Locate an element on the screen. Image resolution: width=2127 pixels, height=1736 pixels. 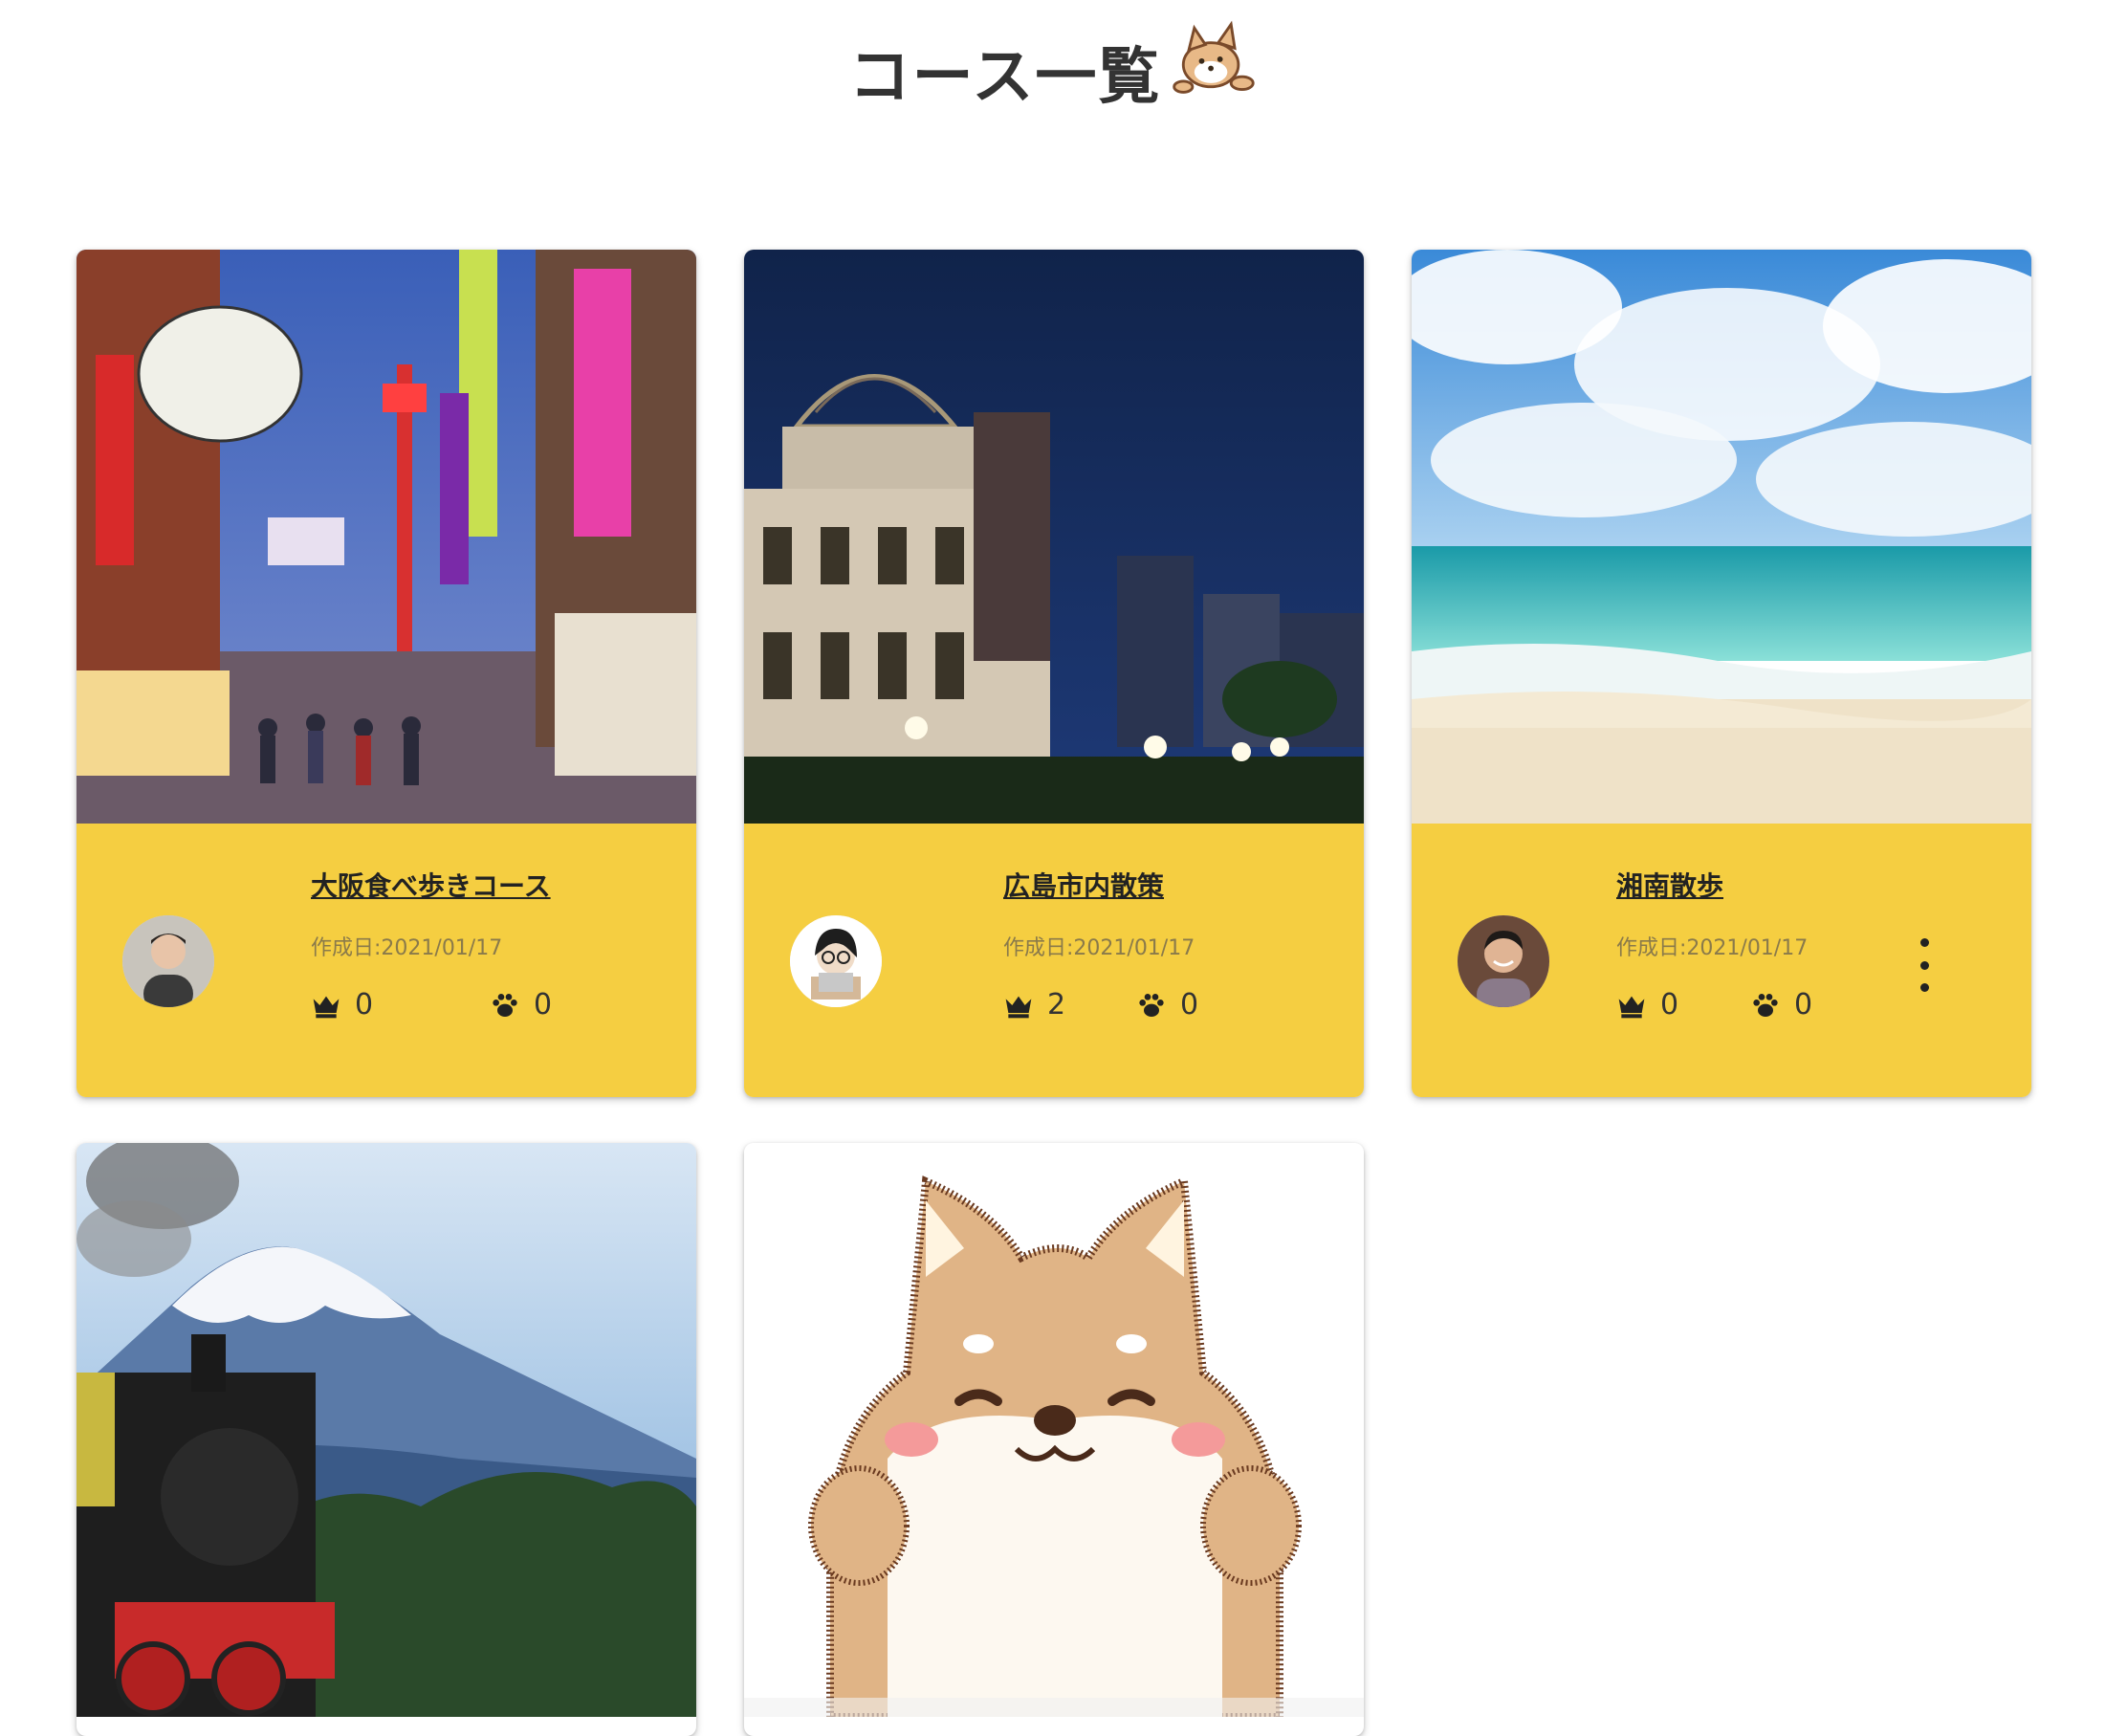
fuji-steam-train-photo is located at coordinates (386, 1430).